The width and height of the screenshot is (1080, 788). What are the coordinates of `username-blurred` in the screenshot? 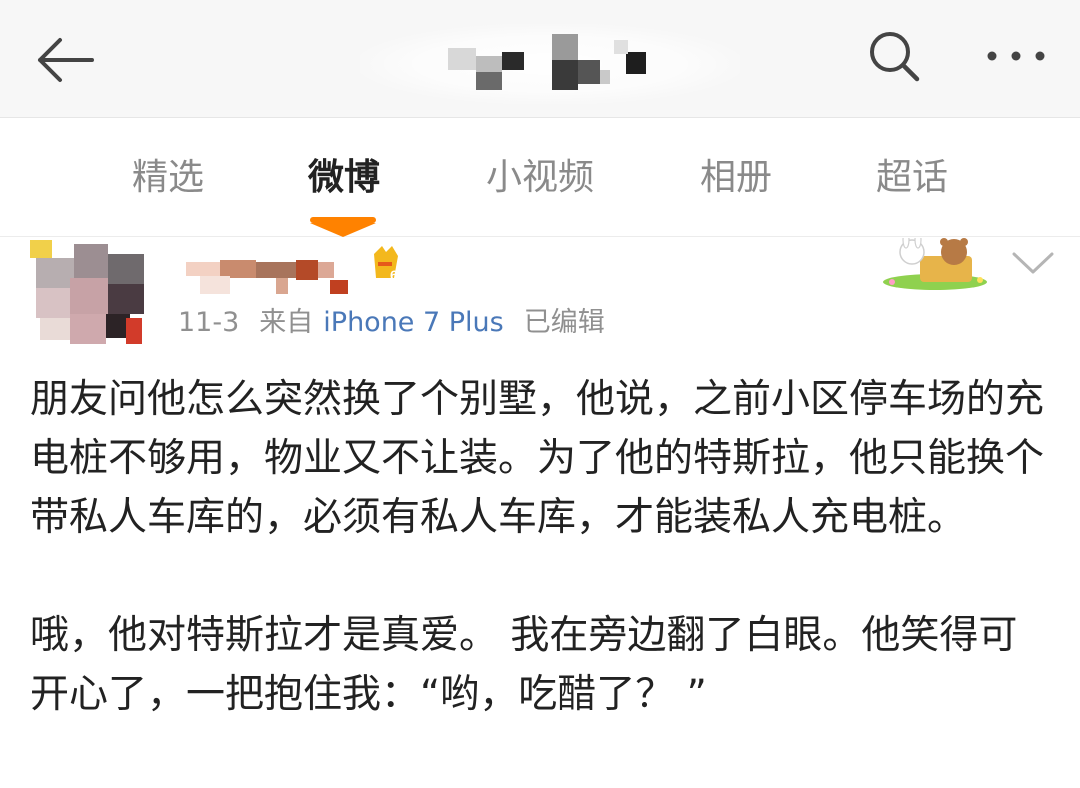 It's located at (290, 276).